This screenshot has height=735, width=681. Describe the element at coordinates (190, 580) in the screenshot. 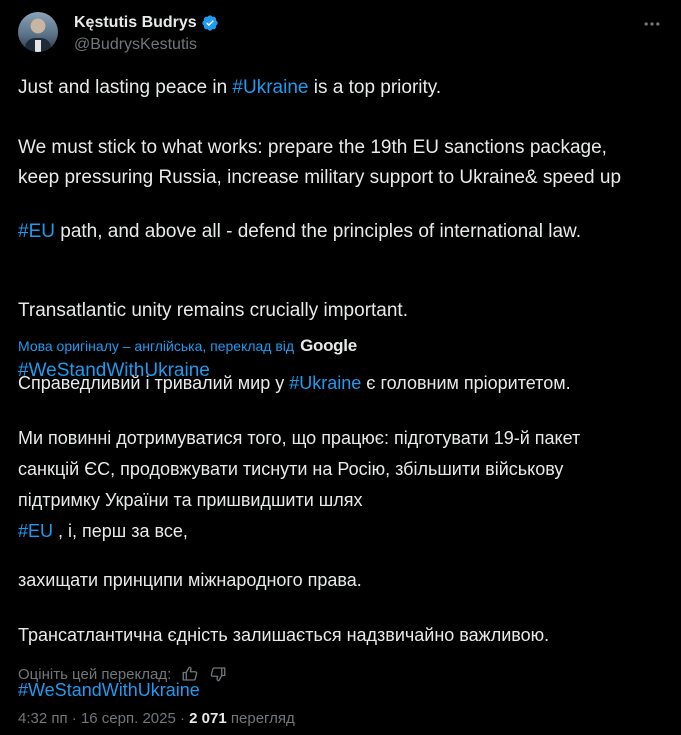

I see `translation-paragraph-2-line-4: захищати принципи міжнародного права.` at that location.